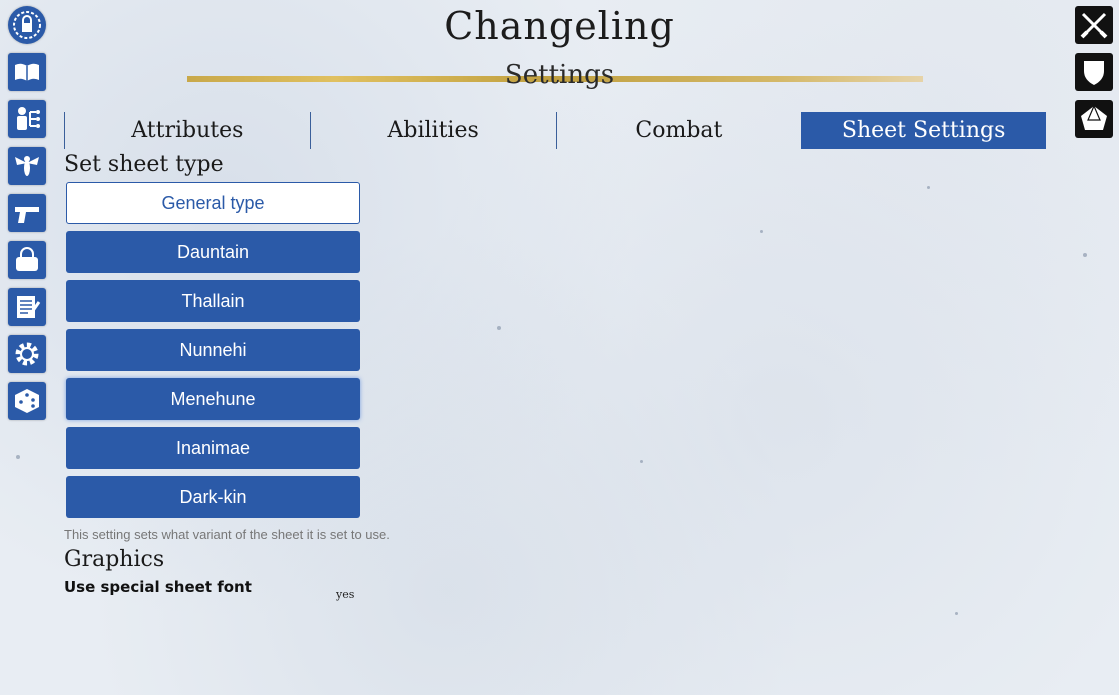  Describe the element at coordinates (27, 72) in the screenshot. I see `book-icon` at that location.